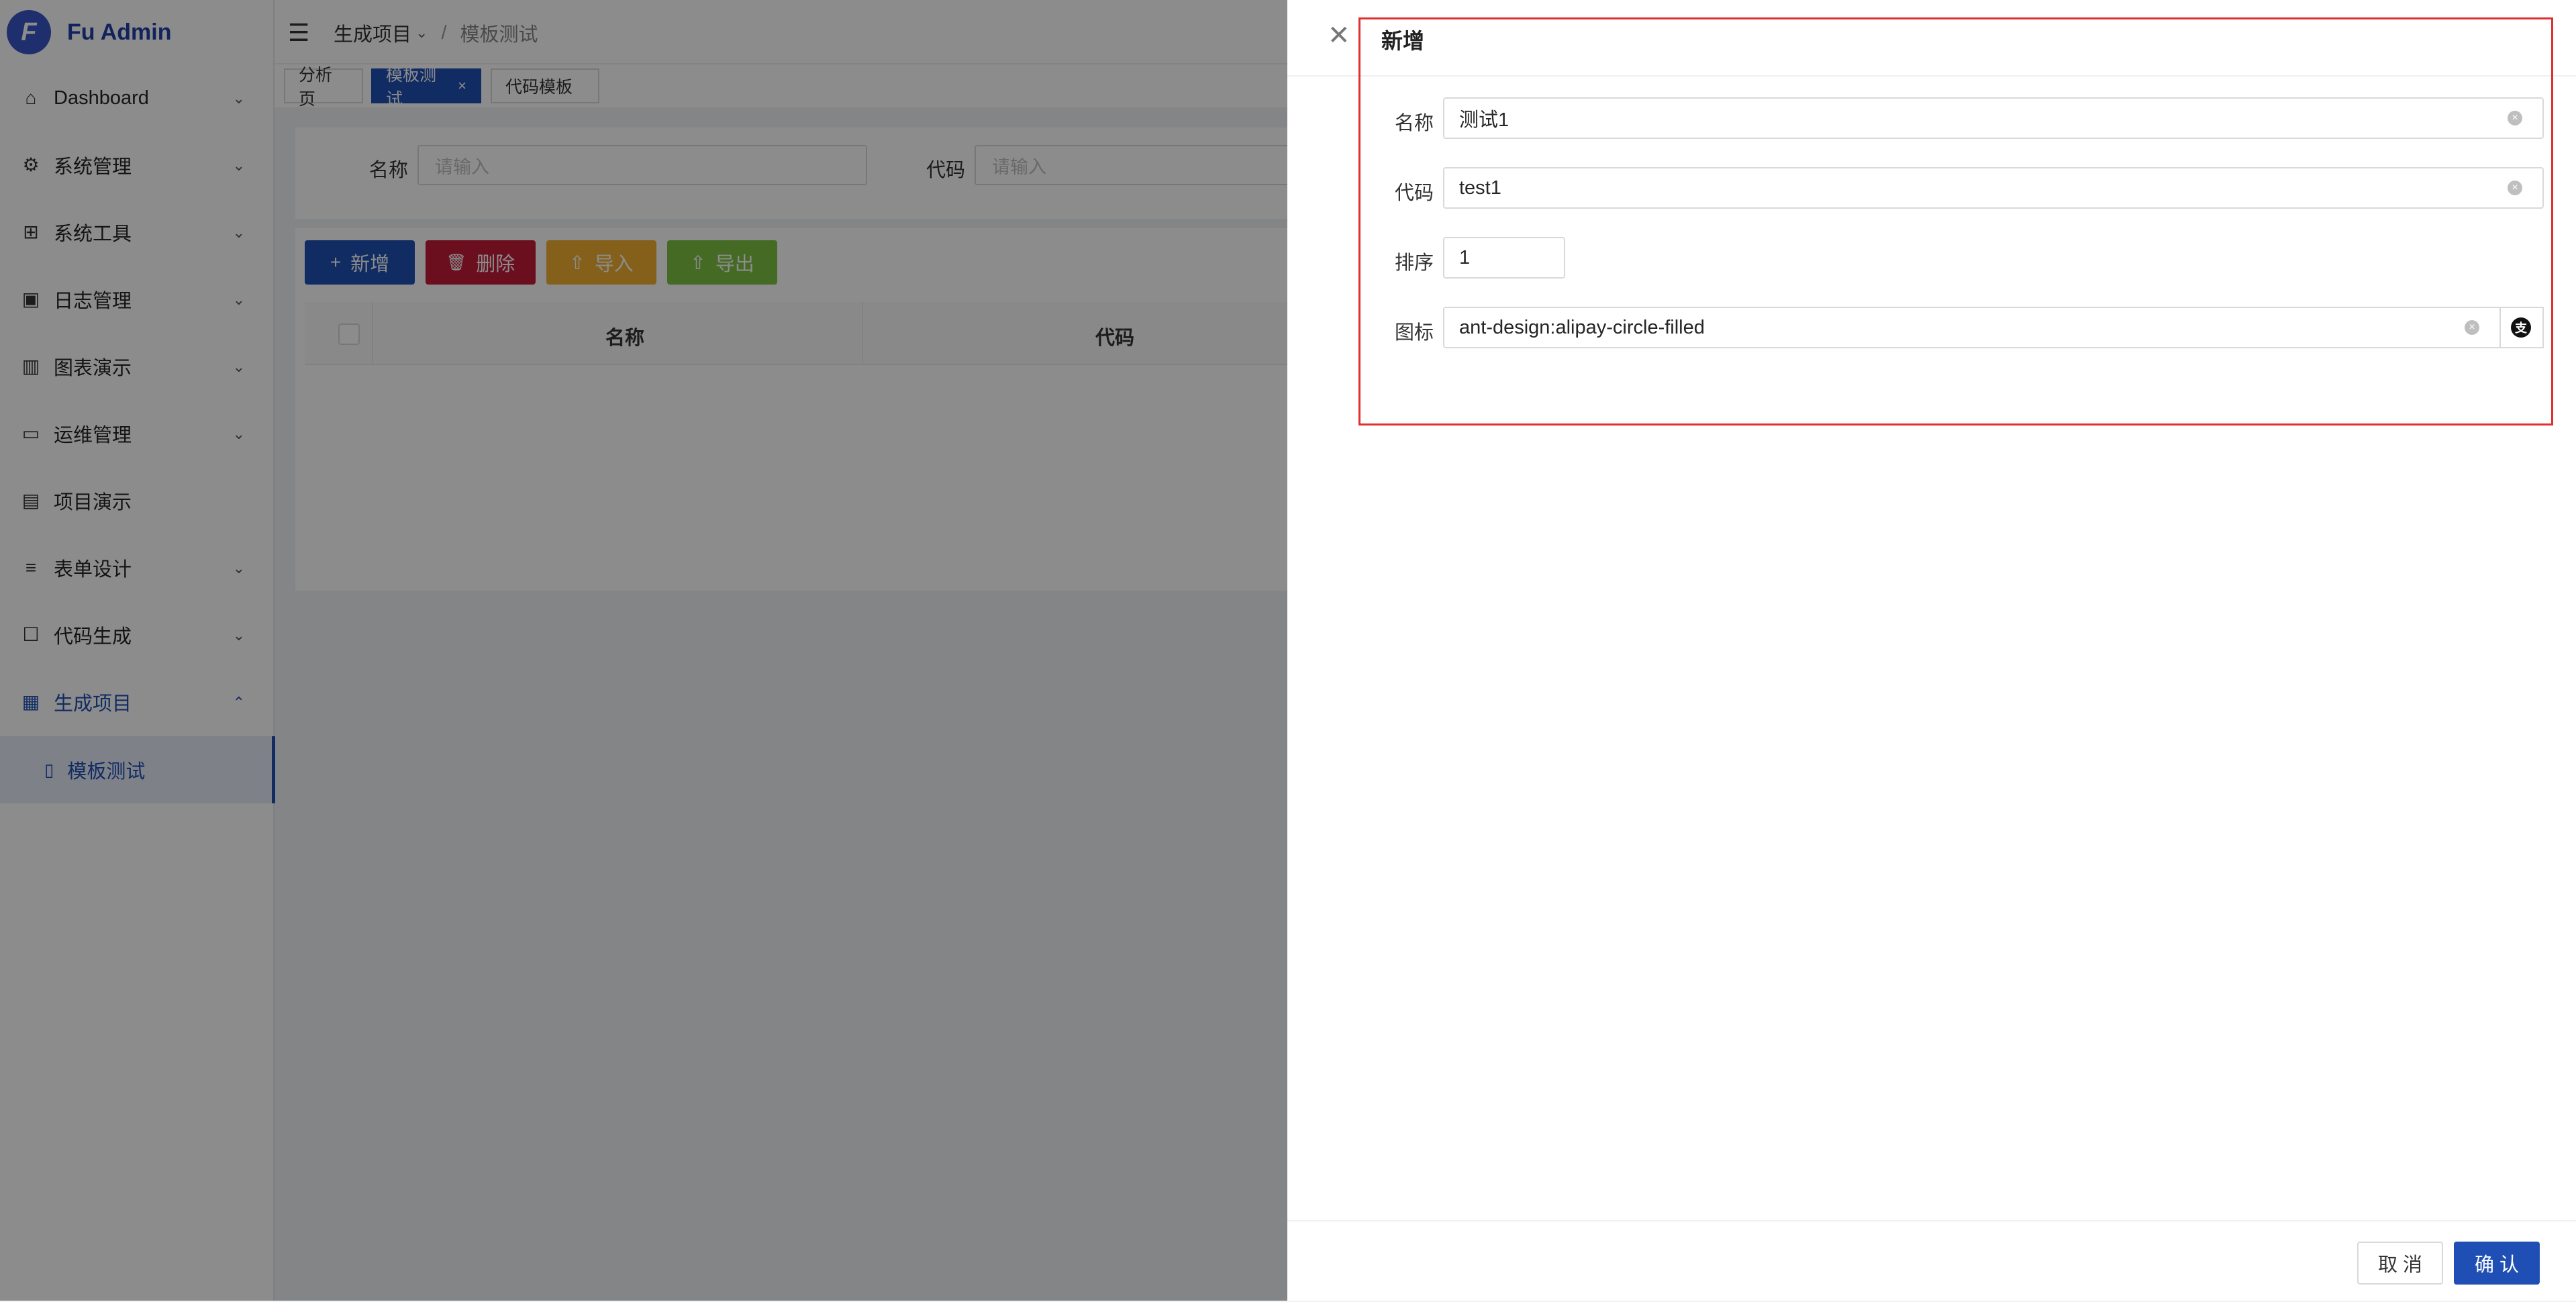  I want to click on highlight-box, so click(1955, 221).